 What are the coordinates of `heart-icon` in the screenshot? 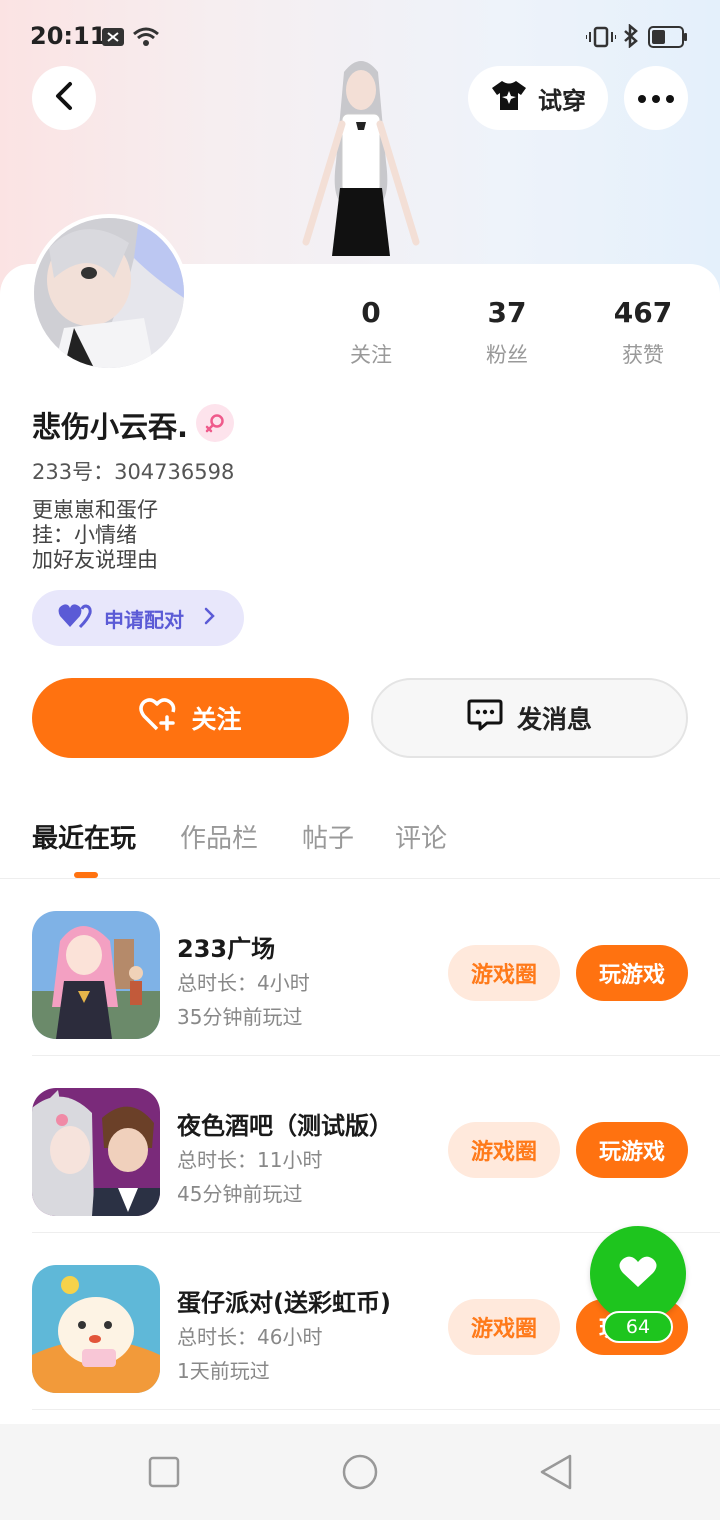 It's located at (638, 1274).